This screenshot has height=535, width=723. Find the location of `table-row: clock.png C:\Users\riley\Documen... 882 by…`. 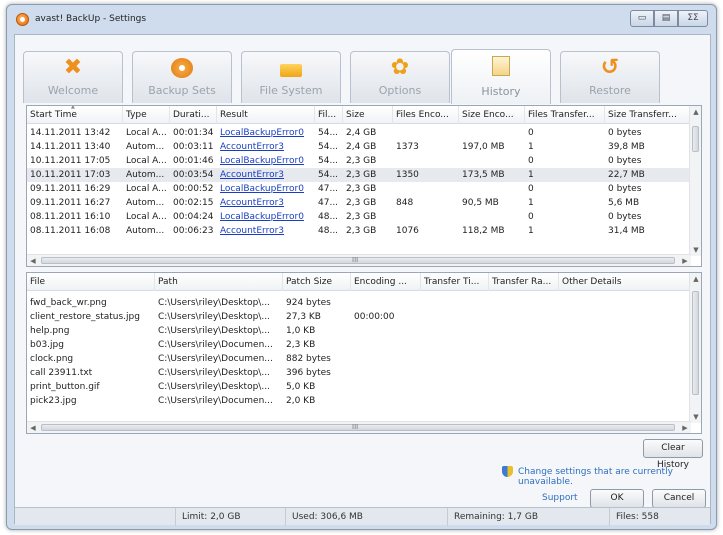

table-row: clock.png C:\Users\riley\Documen... 882 by… is located at coordinates (364, 359).